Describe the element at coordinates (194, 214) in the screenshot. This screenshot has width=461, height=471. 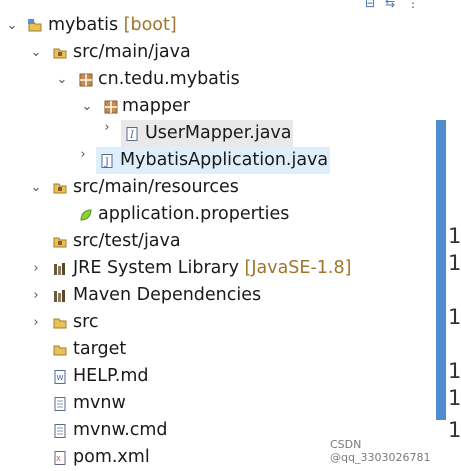
I see `tree-item-label: application.properties` at that location.